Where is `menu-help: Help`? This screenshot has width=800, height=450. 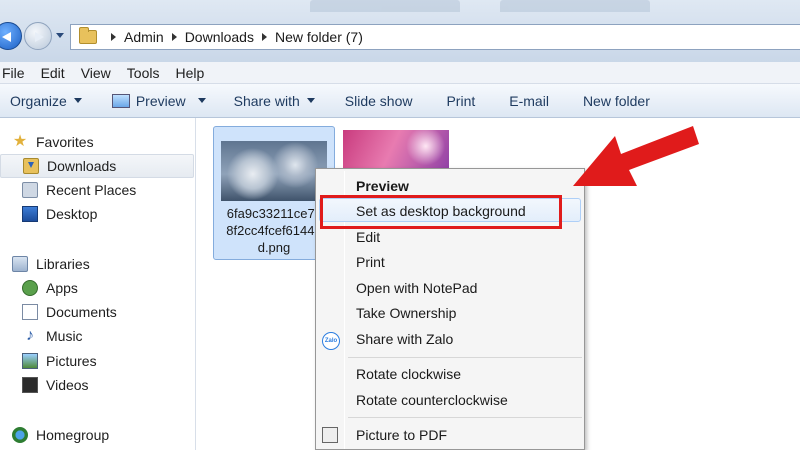 menu-help: Help is located at coordinates (189, 73).